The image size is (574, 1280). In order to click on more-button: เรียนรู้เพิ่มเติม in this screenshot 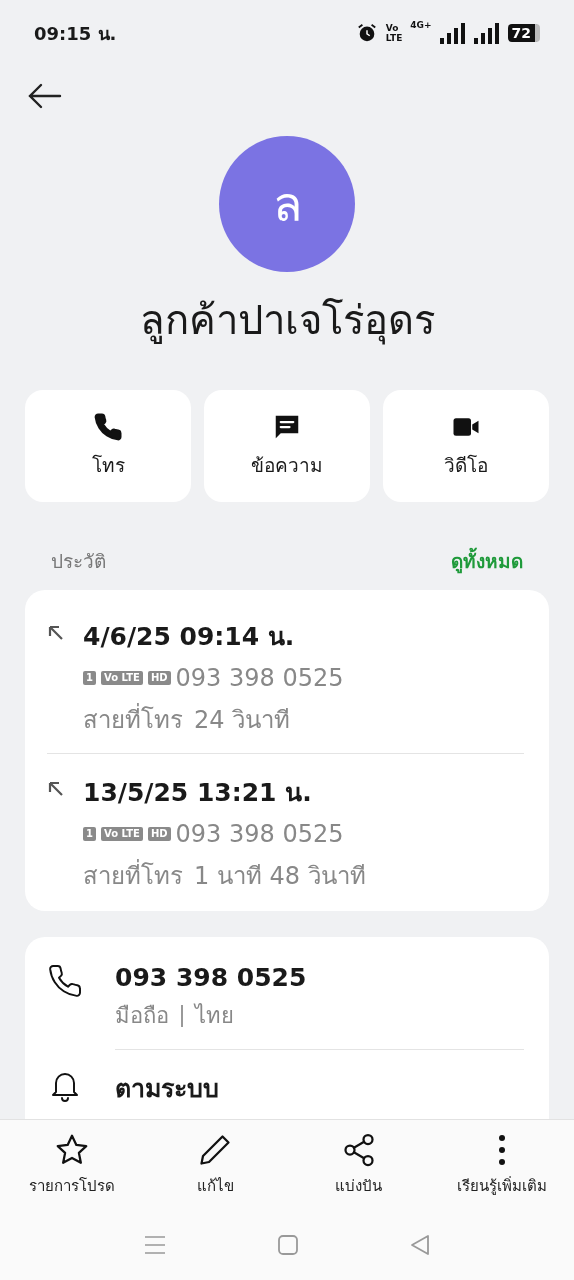, I will do `click(502, 1165)`.